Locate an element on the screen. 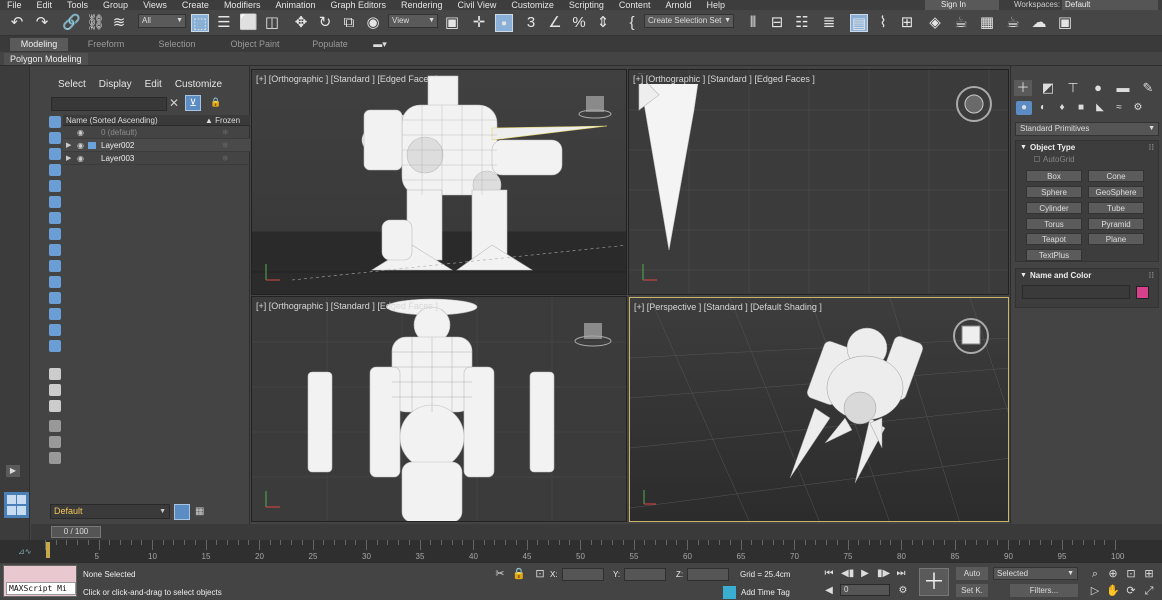 This screenshot has height=600, width=1162. explorer-menu-customize: Customize is located at coordinates (198, 84).